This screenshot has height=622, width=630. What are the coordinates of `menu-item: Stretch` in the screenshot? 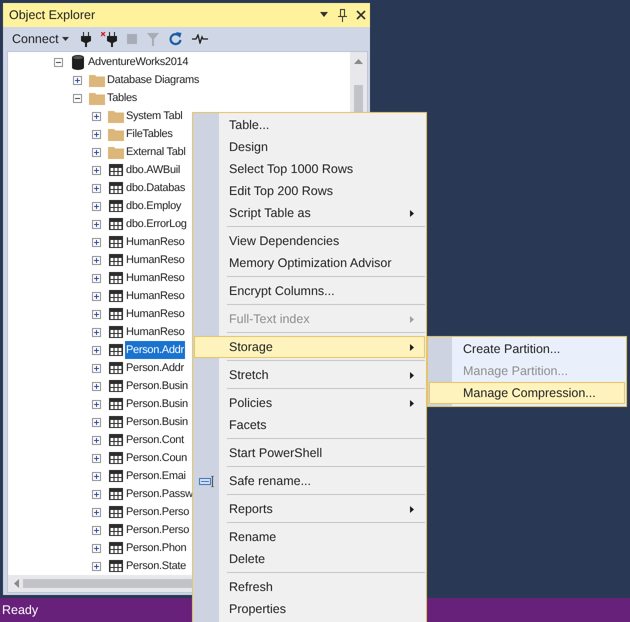 It's located at (309, 375).